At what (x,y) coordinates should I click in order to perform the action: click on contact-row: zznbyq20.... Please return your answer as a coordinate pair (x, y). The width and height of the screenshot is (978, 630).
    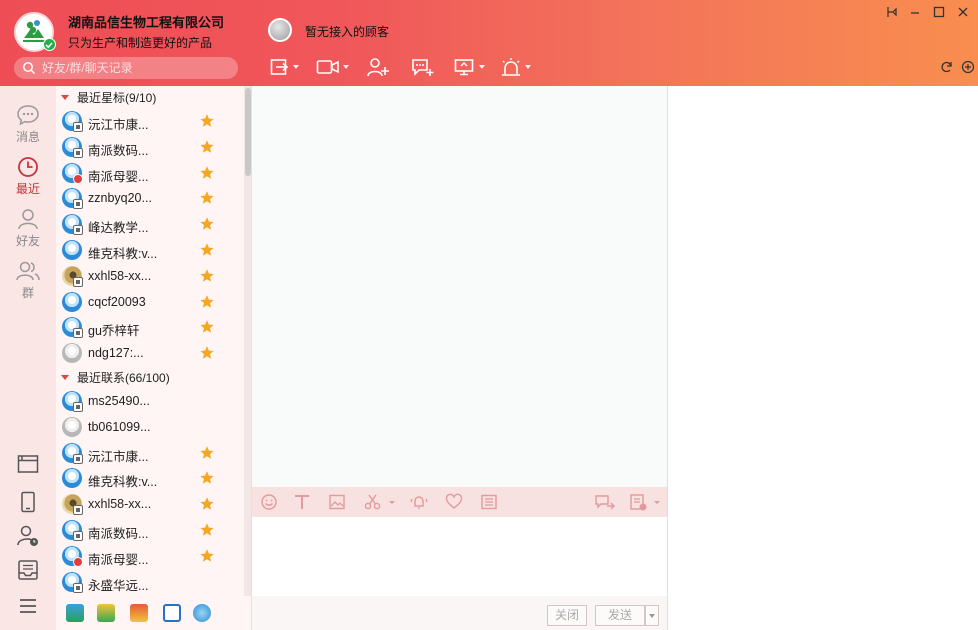
    Looking at the image, I should click on (150, 198).